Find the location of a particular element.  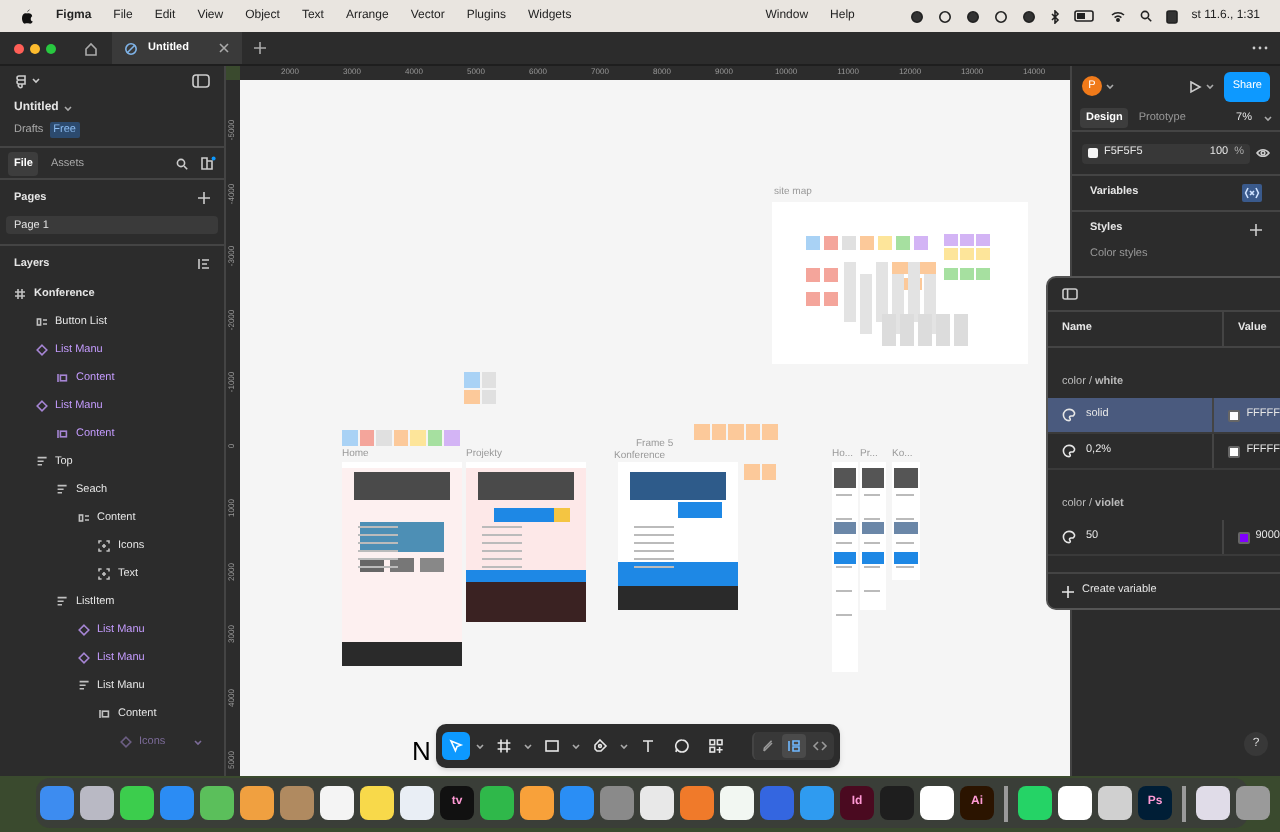

bluetooth-icon is located at coordinates (1054, 16).